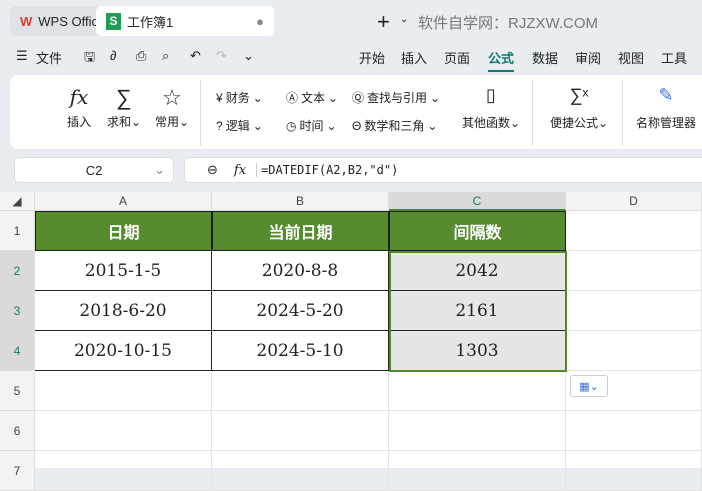  What do you see at coordinates (89, 59) in the screenshot?
I see `save-icon: 🖫` at bounding box center [89, 59].